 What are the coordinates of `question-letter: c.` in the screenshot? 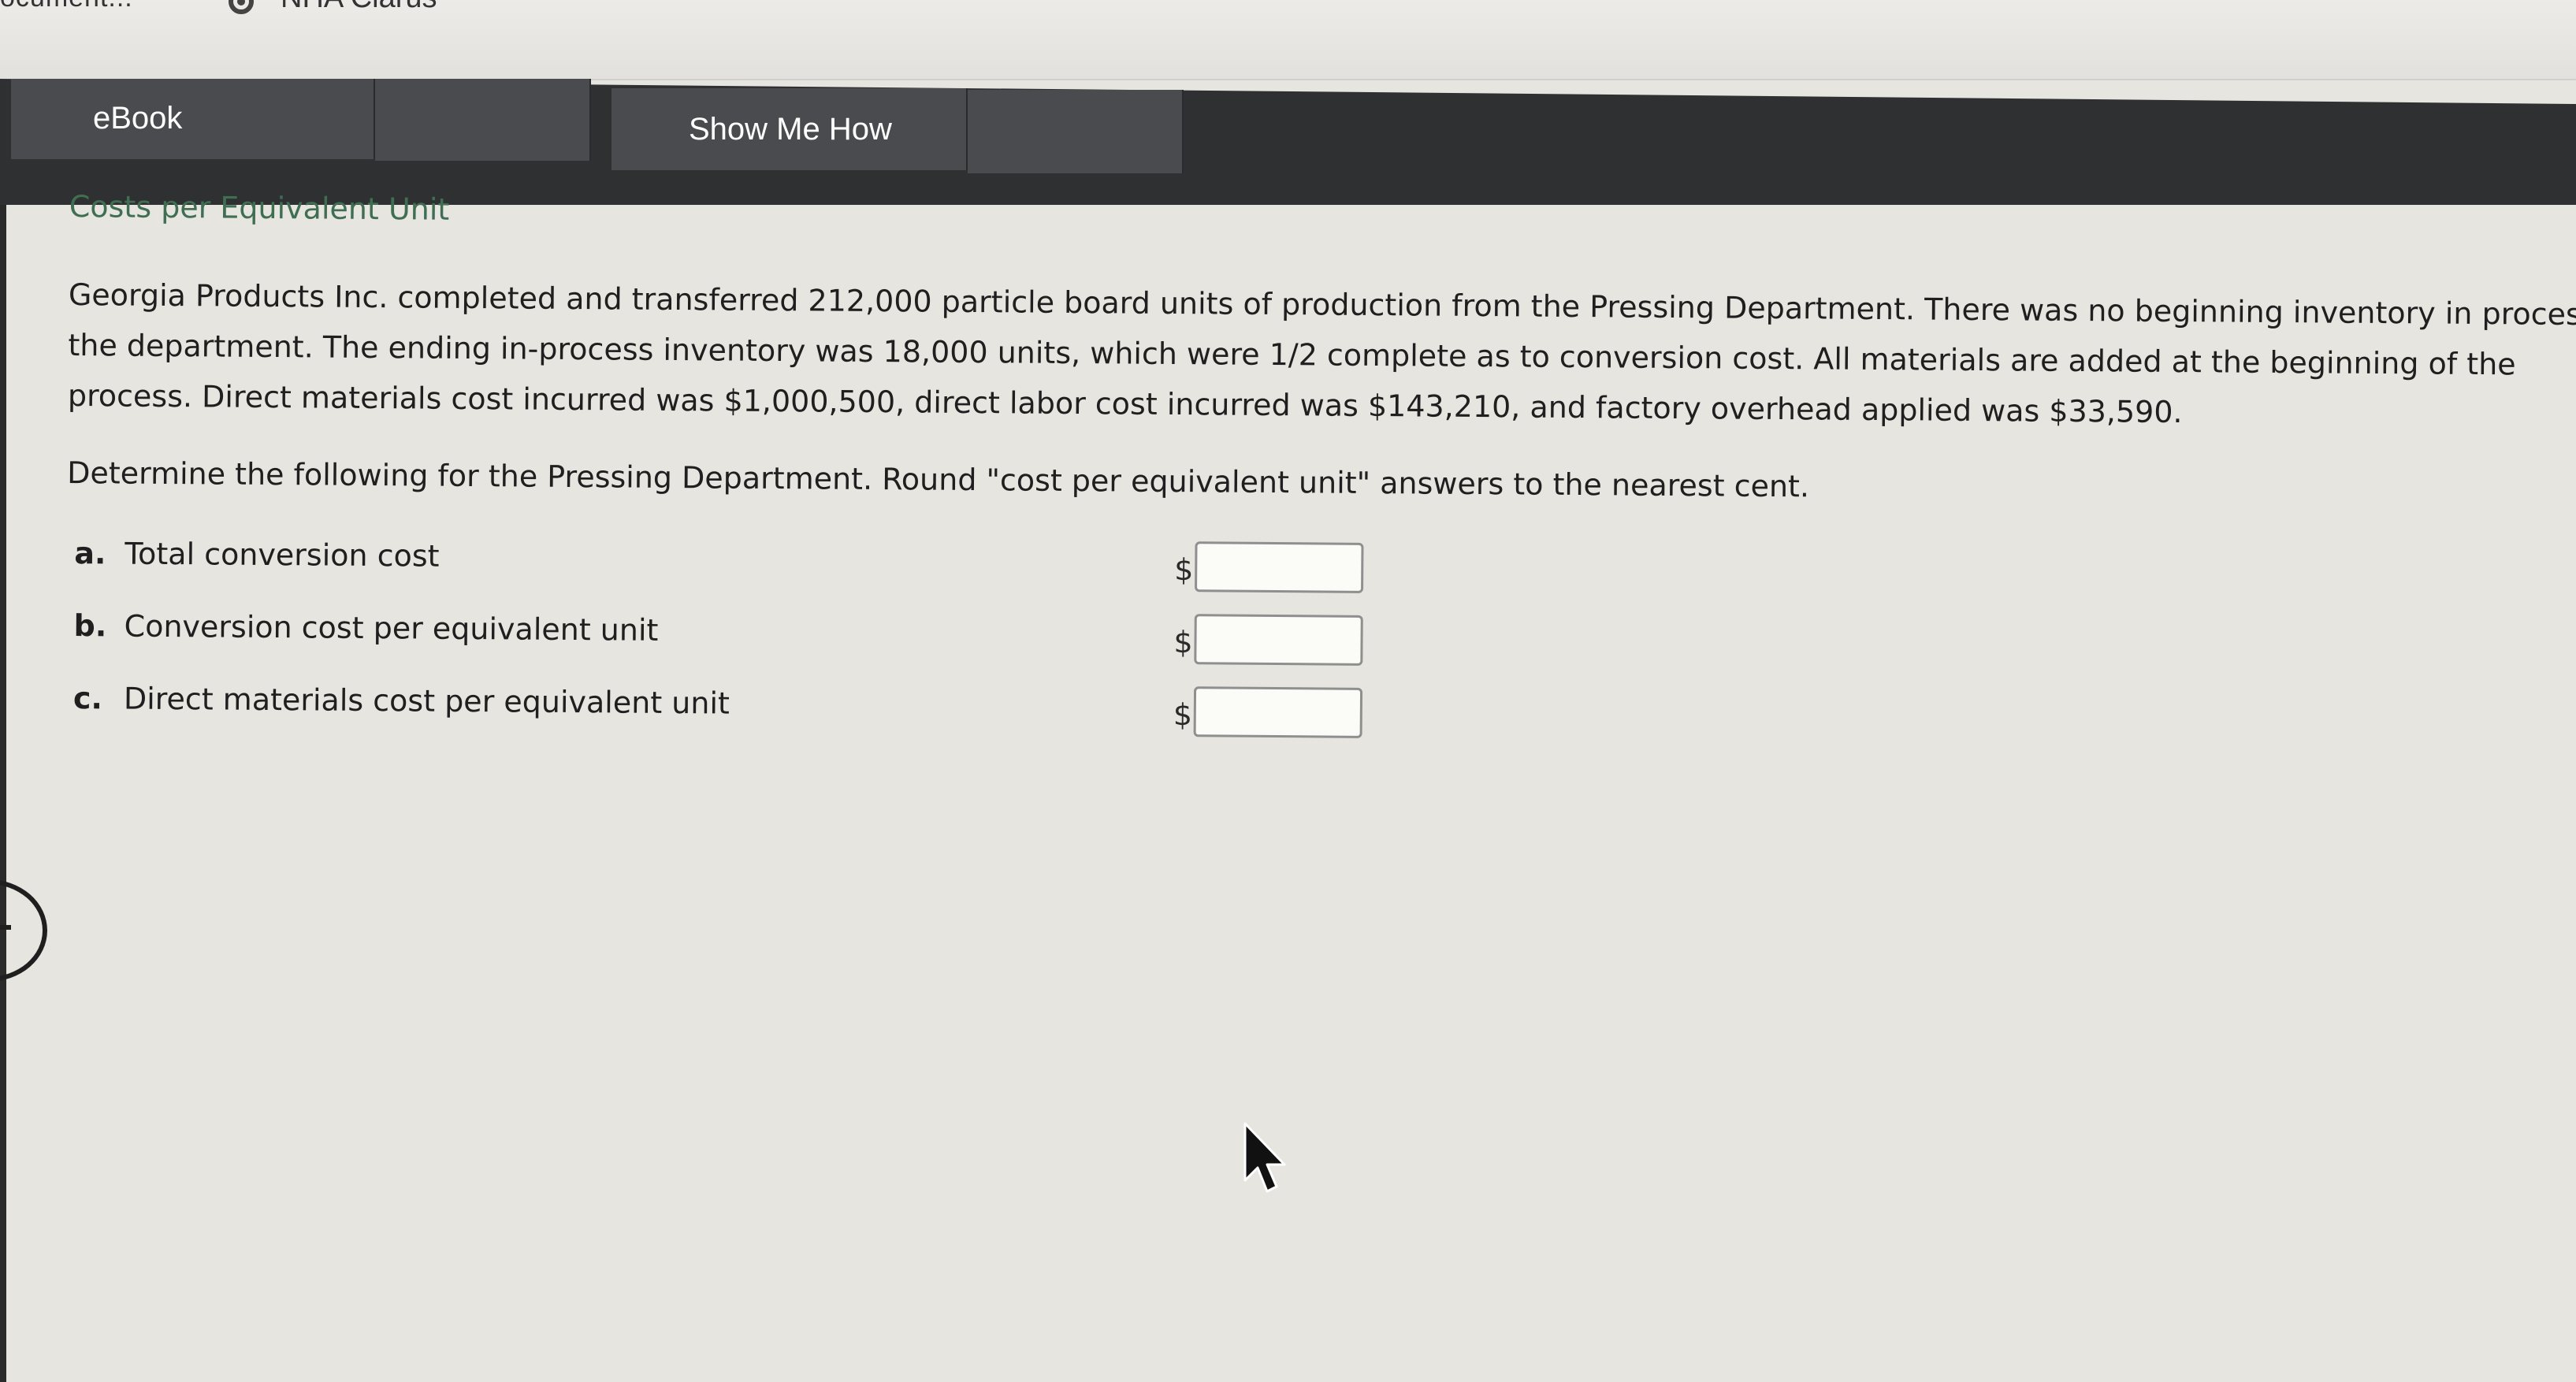 It's located at (87, 698).